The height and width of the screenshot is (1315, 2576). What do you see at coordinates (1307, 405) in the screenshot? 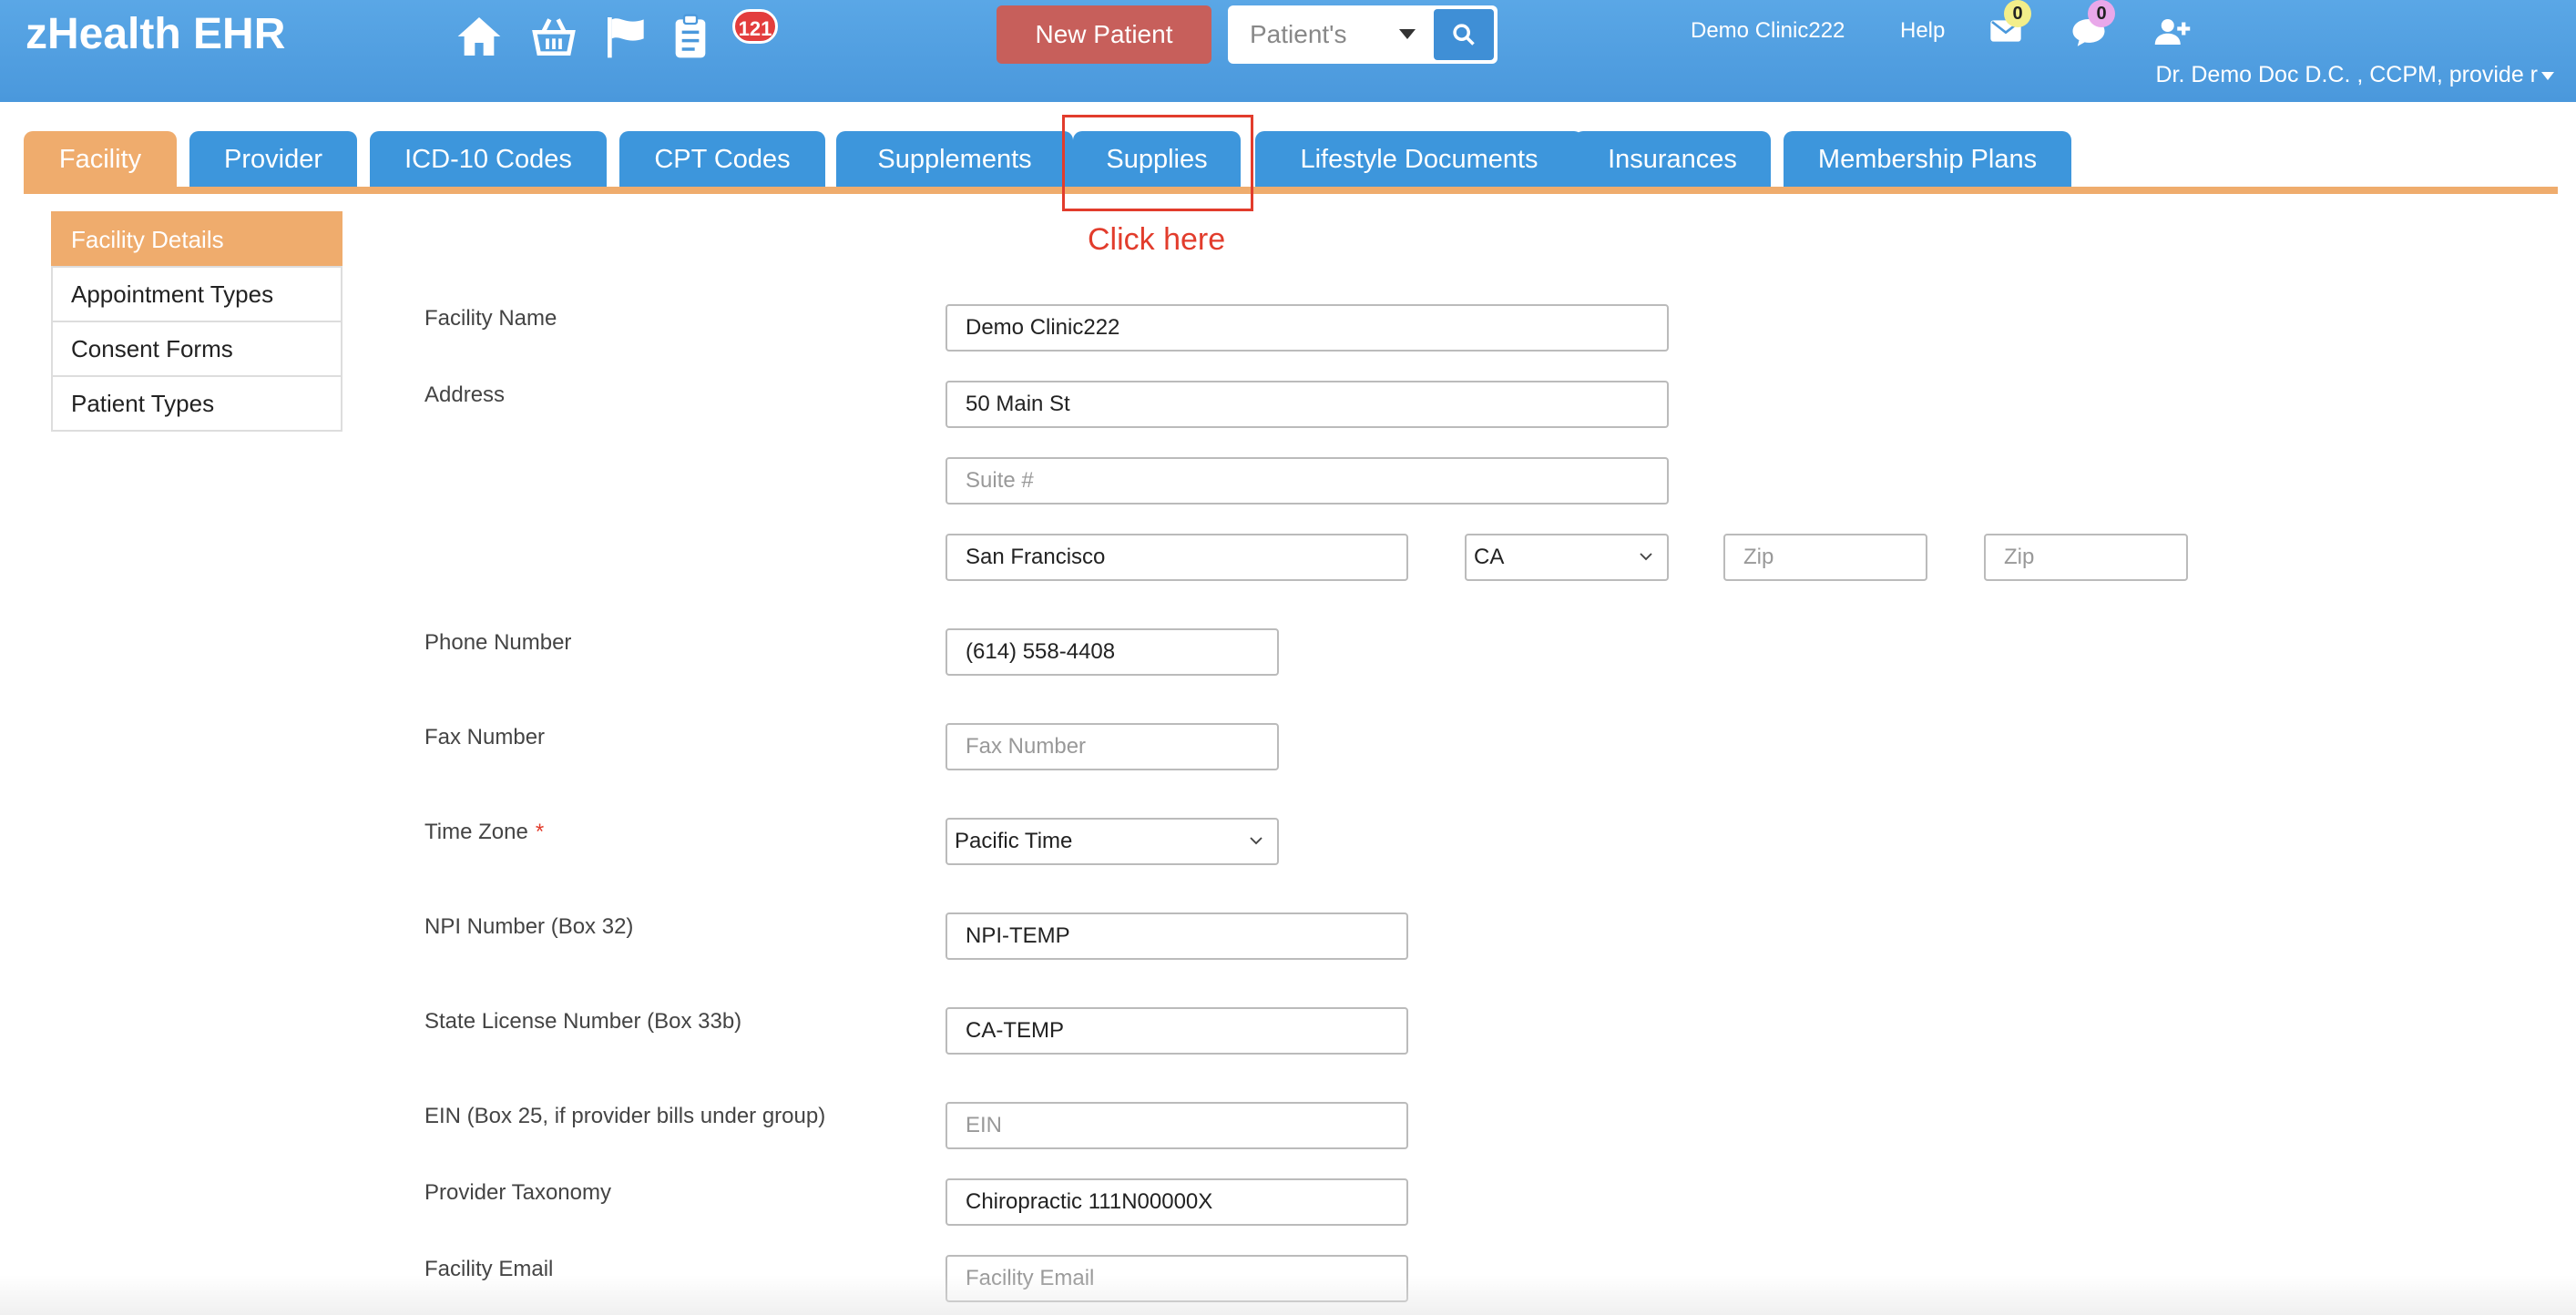
I see `address-field` at bounding box center [1307, 405].